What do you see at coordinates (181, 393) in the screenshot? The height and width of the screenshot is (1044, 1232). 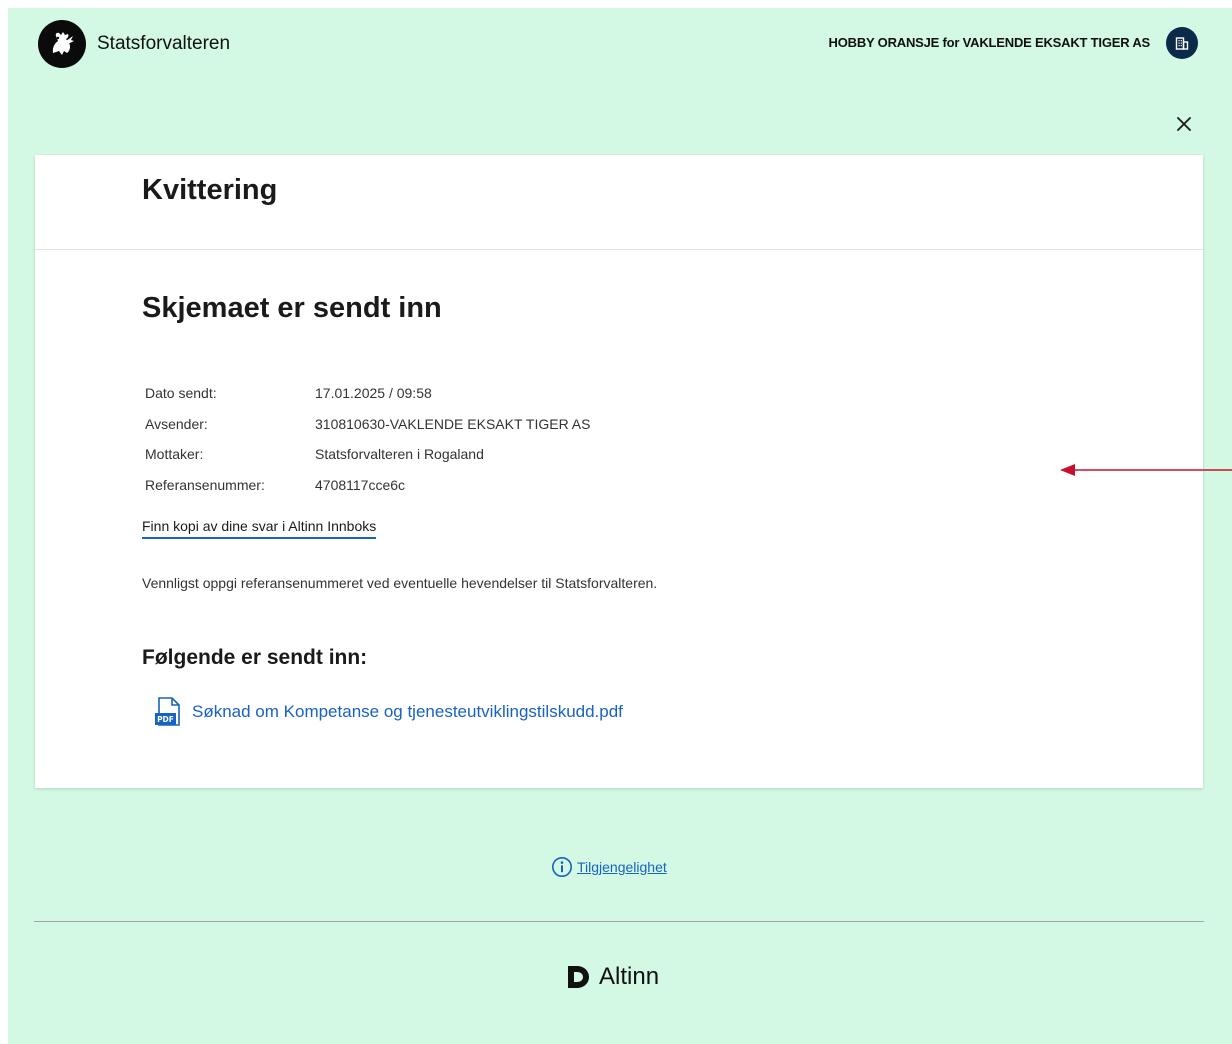 I see `detail-label: Dato sendt:` at bounding box center [181, 393].